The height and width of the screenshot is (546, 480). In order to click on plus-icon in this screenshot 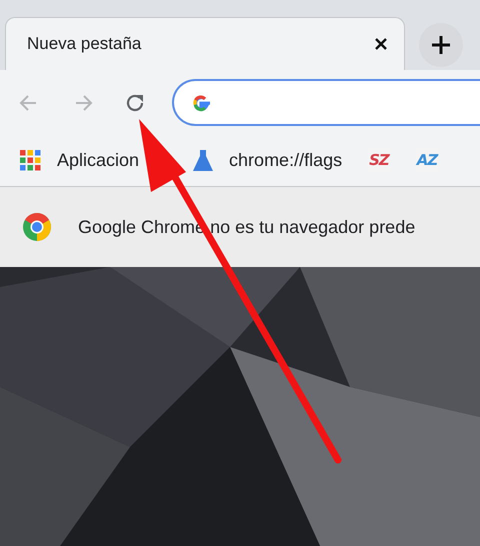, I will do `click(441, 45)`.